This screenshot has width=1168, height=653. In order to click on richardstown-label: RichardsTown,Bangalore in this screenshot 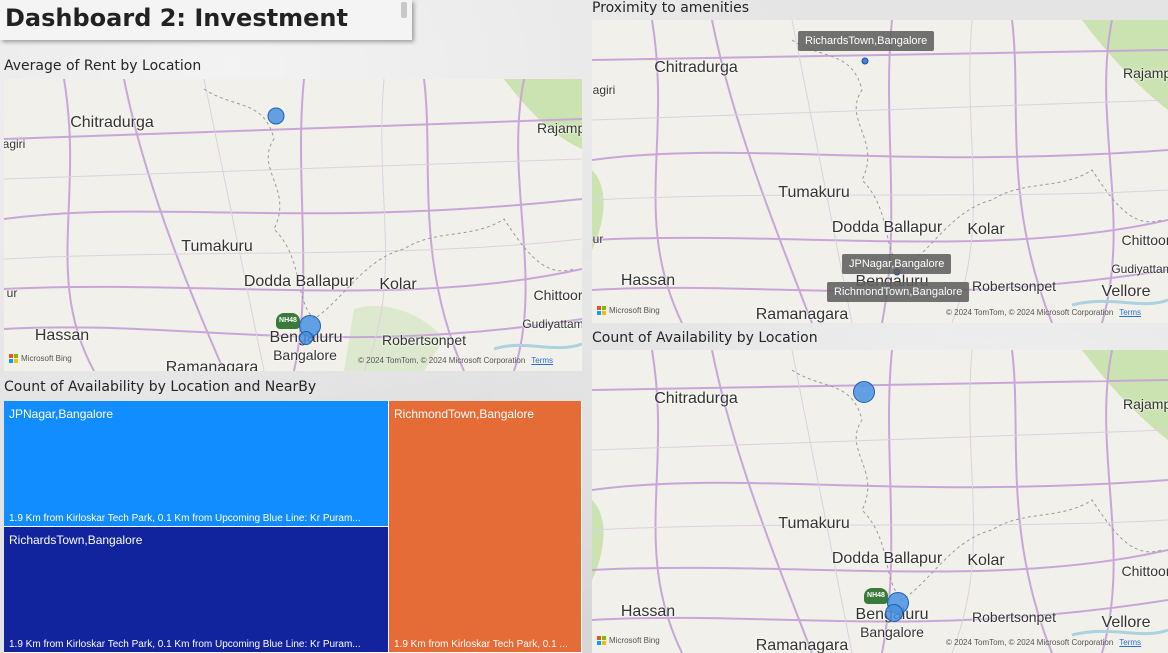, I will do `click(866, 41)`.